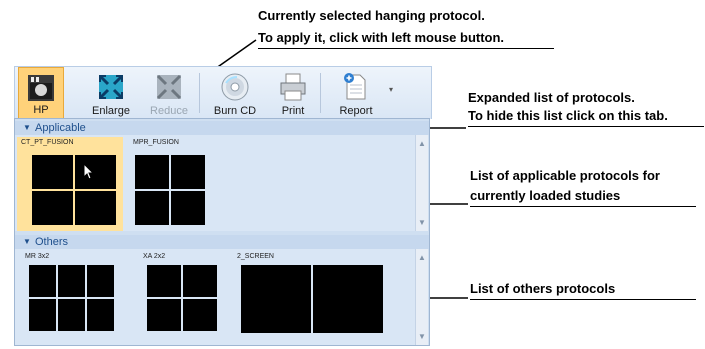  I want to click on report-dropdown-icon: ▾, so click(391, 89).